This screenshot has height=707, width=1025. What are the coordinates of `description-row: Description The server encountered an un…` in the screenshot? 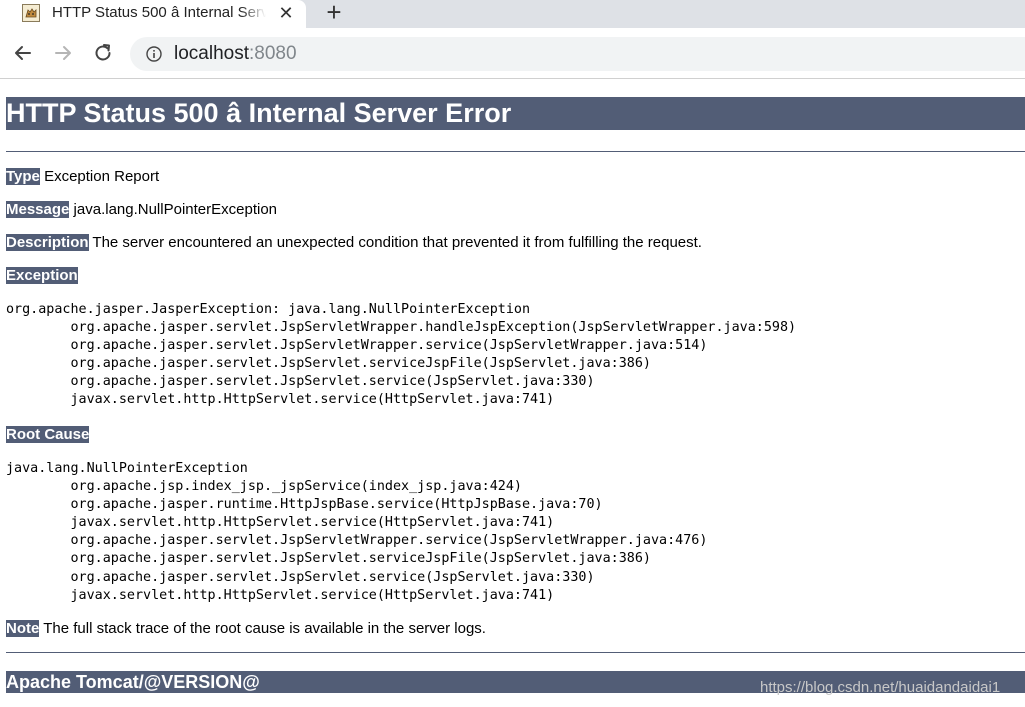 It's located at (354, 243).